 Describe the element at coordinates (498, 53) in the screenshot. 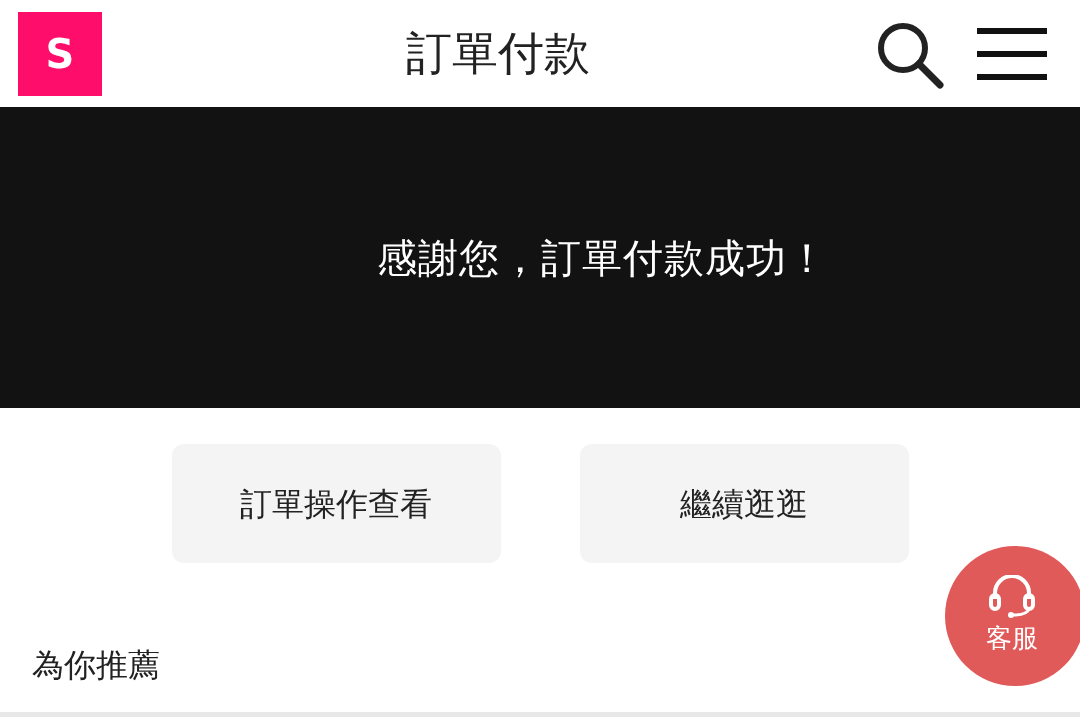

I see `page-title: 訂單付款` at that location.